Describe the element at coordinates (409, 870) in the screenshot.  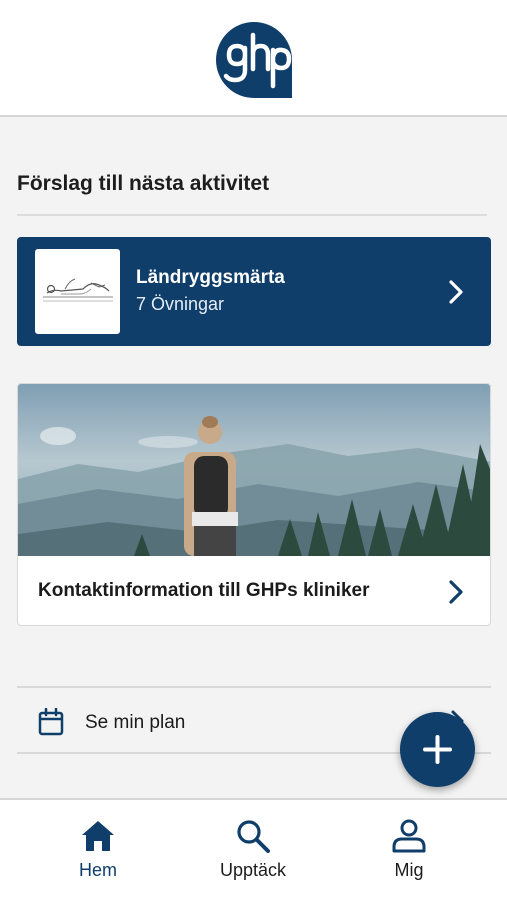
I see `tab-me-label: Mig` at that location.